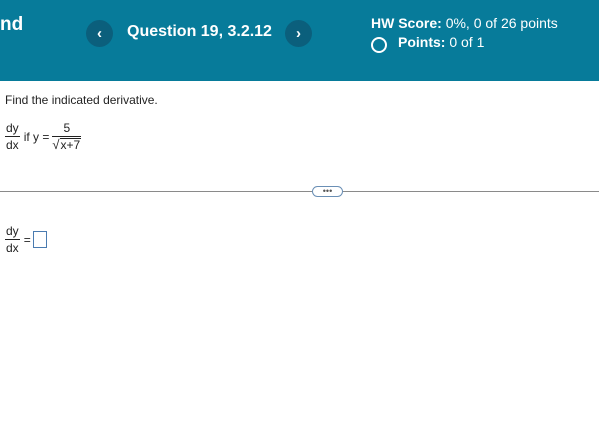  Describe the element at coordinates (406, 23) in the screenshot. I see `hw-score-label: HW Score:` at that location.